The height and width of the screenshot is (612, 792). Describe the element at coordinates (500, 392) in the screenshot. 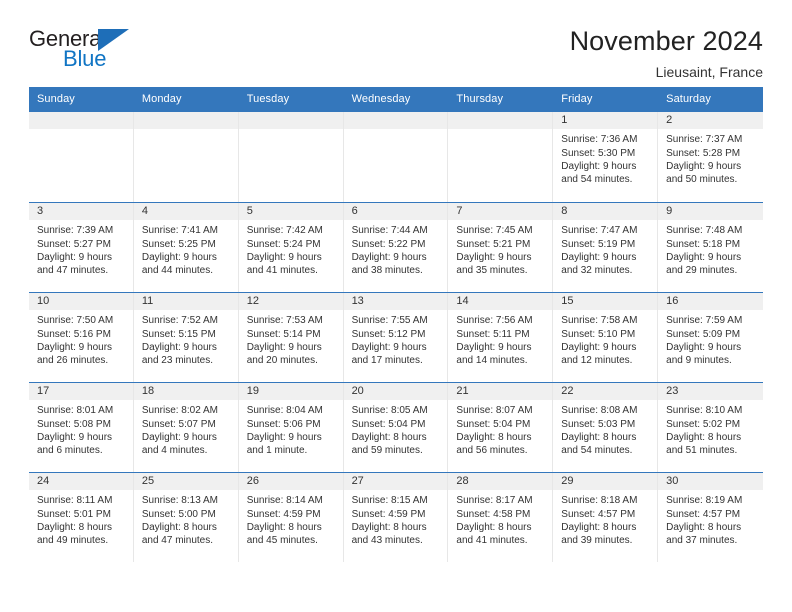

I see `day-number: 21` at that location.